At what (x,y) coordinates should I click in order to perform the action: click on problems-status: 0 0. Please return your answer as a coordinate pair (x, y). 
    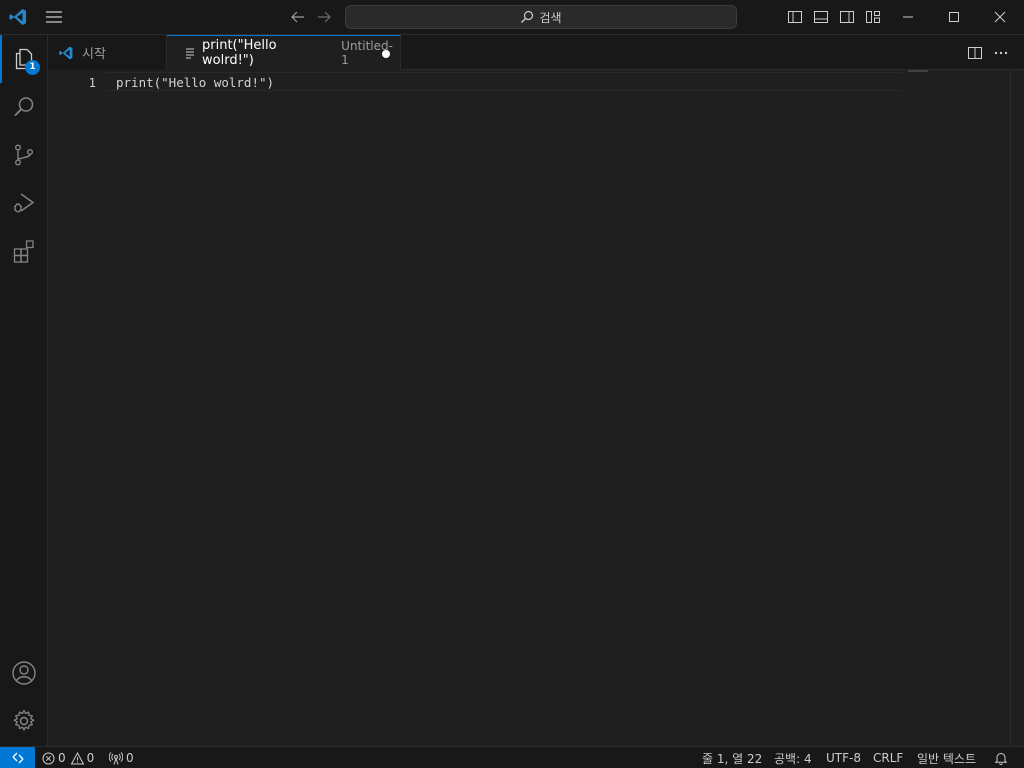
    Looking at the image, I should click on (68, 757).